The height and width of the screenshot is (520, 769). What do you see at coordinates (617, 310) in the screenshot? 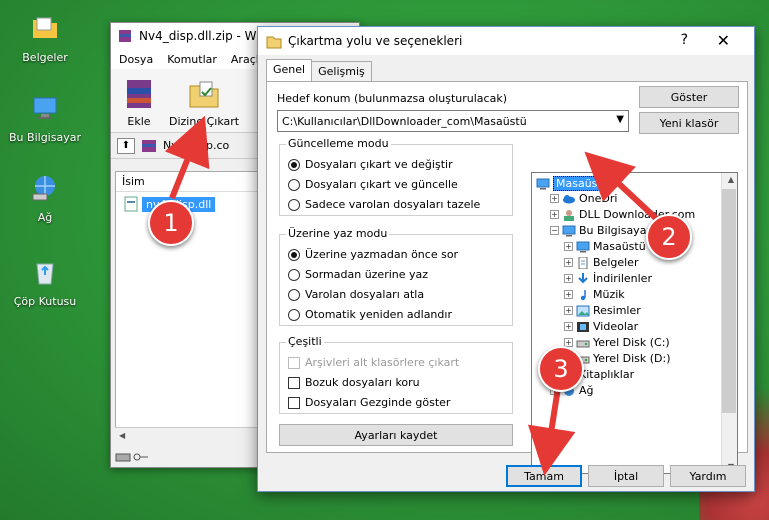
I see `tree-item-label: Resimler` at bounding box center [617, 310].